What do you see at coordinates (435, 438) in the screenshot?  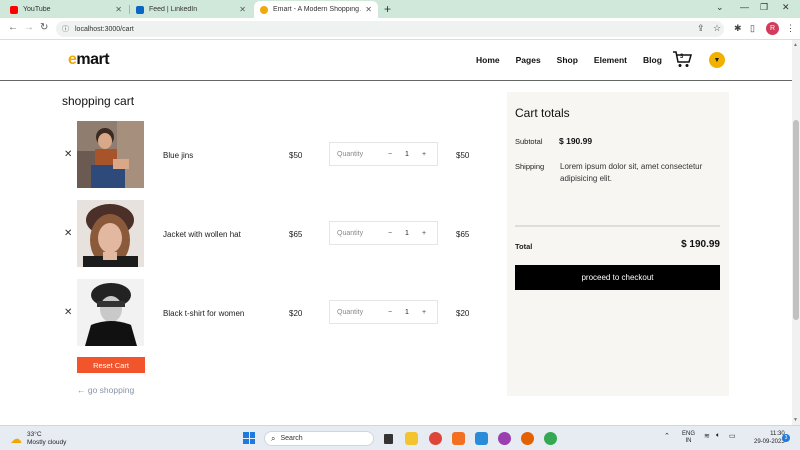 I see `chrome-icon` at bounding box center [435, 438].